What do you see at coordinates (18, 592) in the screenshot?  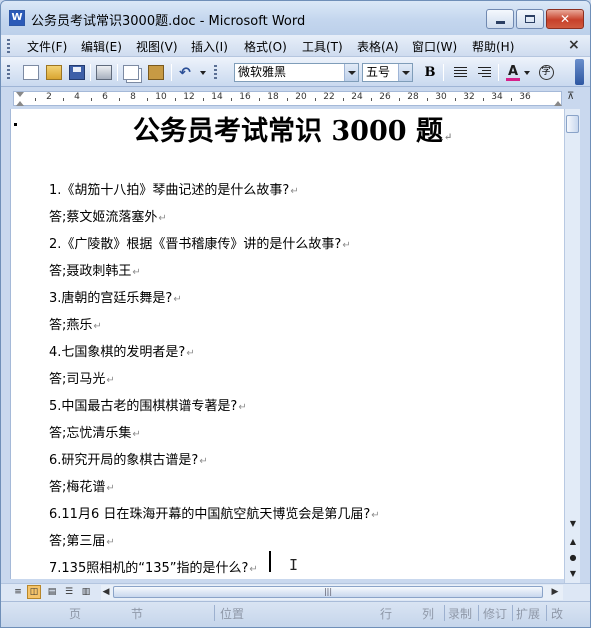 I see `normal-view-icon: ≡` at bounding box center [18, 592].